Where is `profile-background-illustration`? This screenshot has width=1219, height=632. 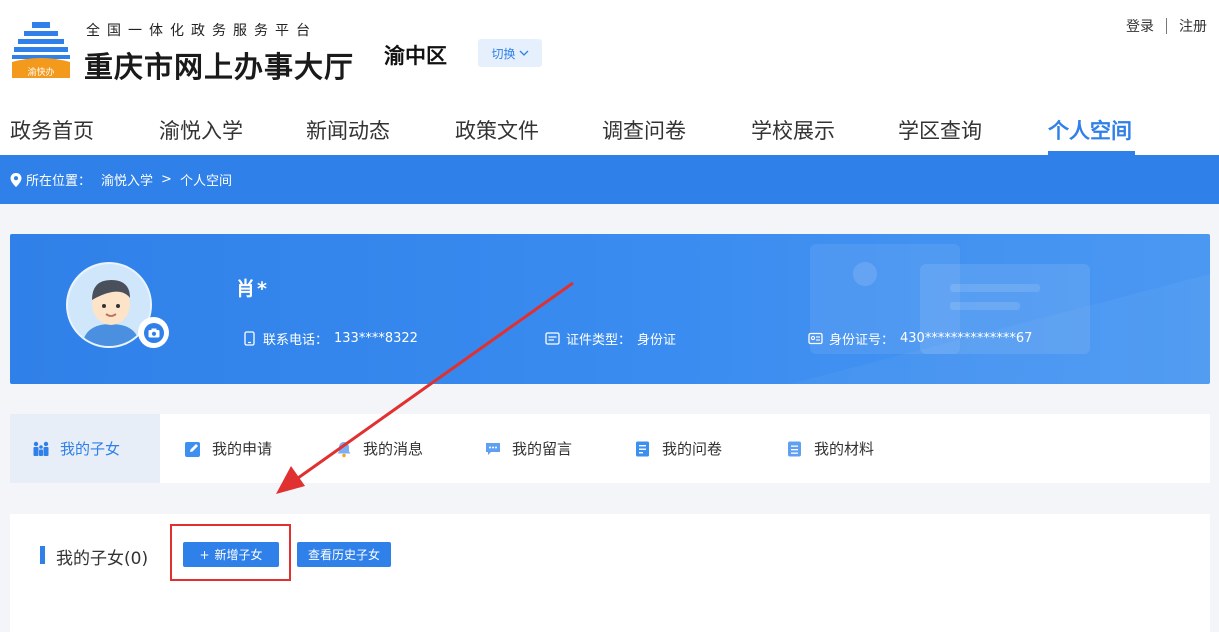 profile-background-illustration is located at coordinates (1000, 314).